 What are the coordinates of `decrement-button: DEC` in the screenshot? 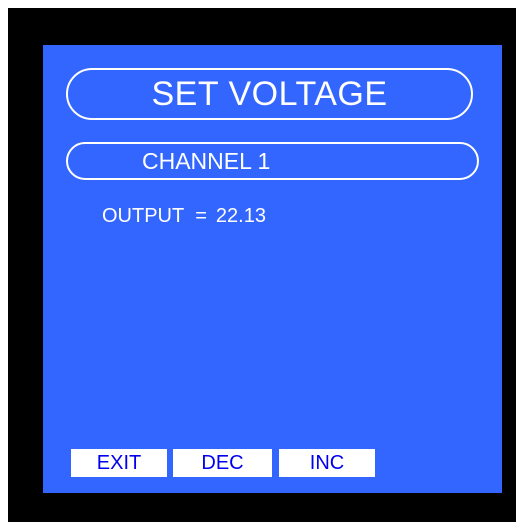 It's located at (222, 463).